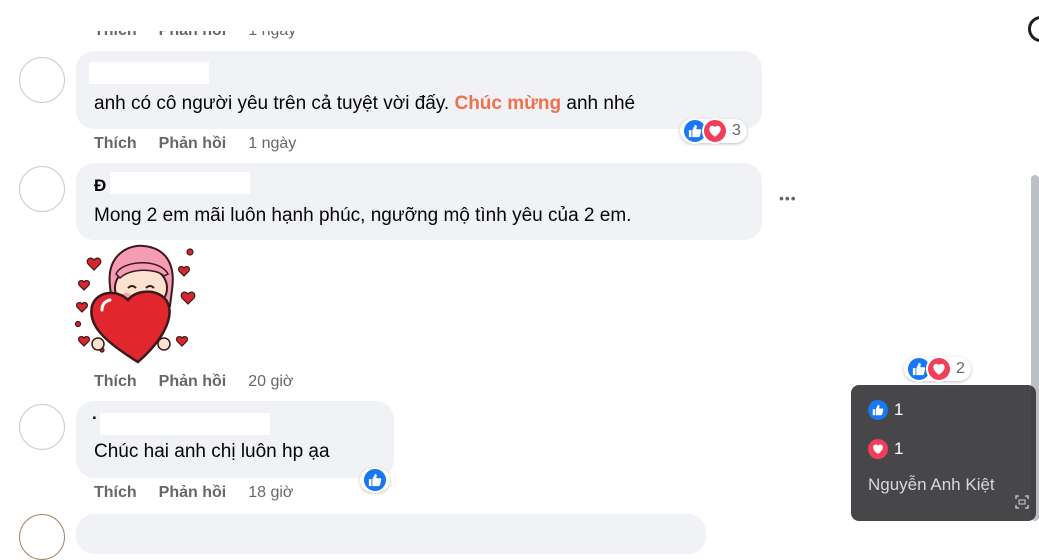 The image size is (1039, 560). Describe the element at coordinates (391, 534) in the screenshot. I see `comment-bubble-partial` at that location.